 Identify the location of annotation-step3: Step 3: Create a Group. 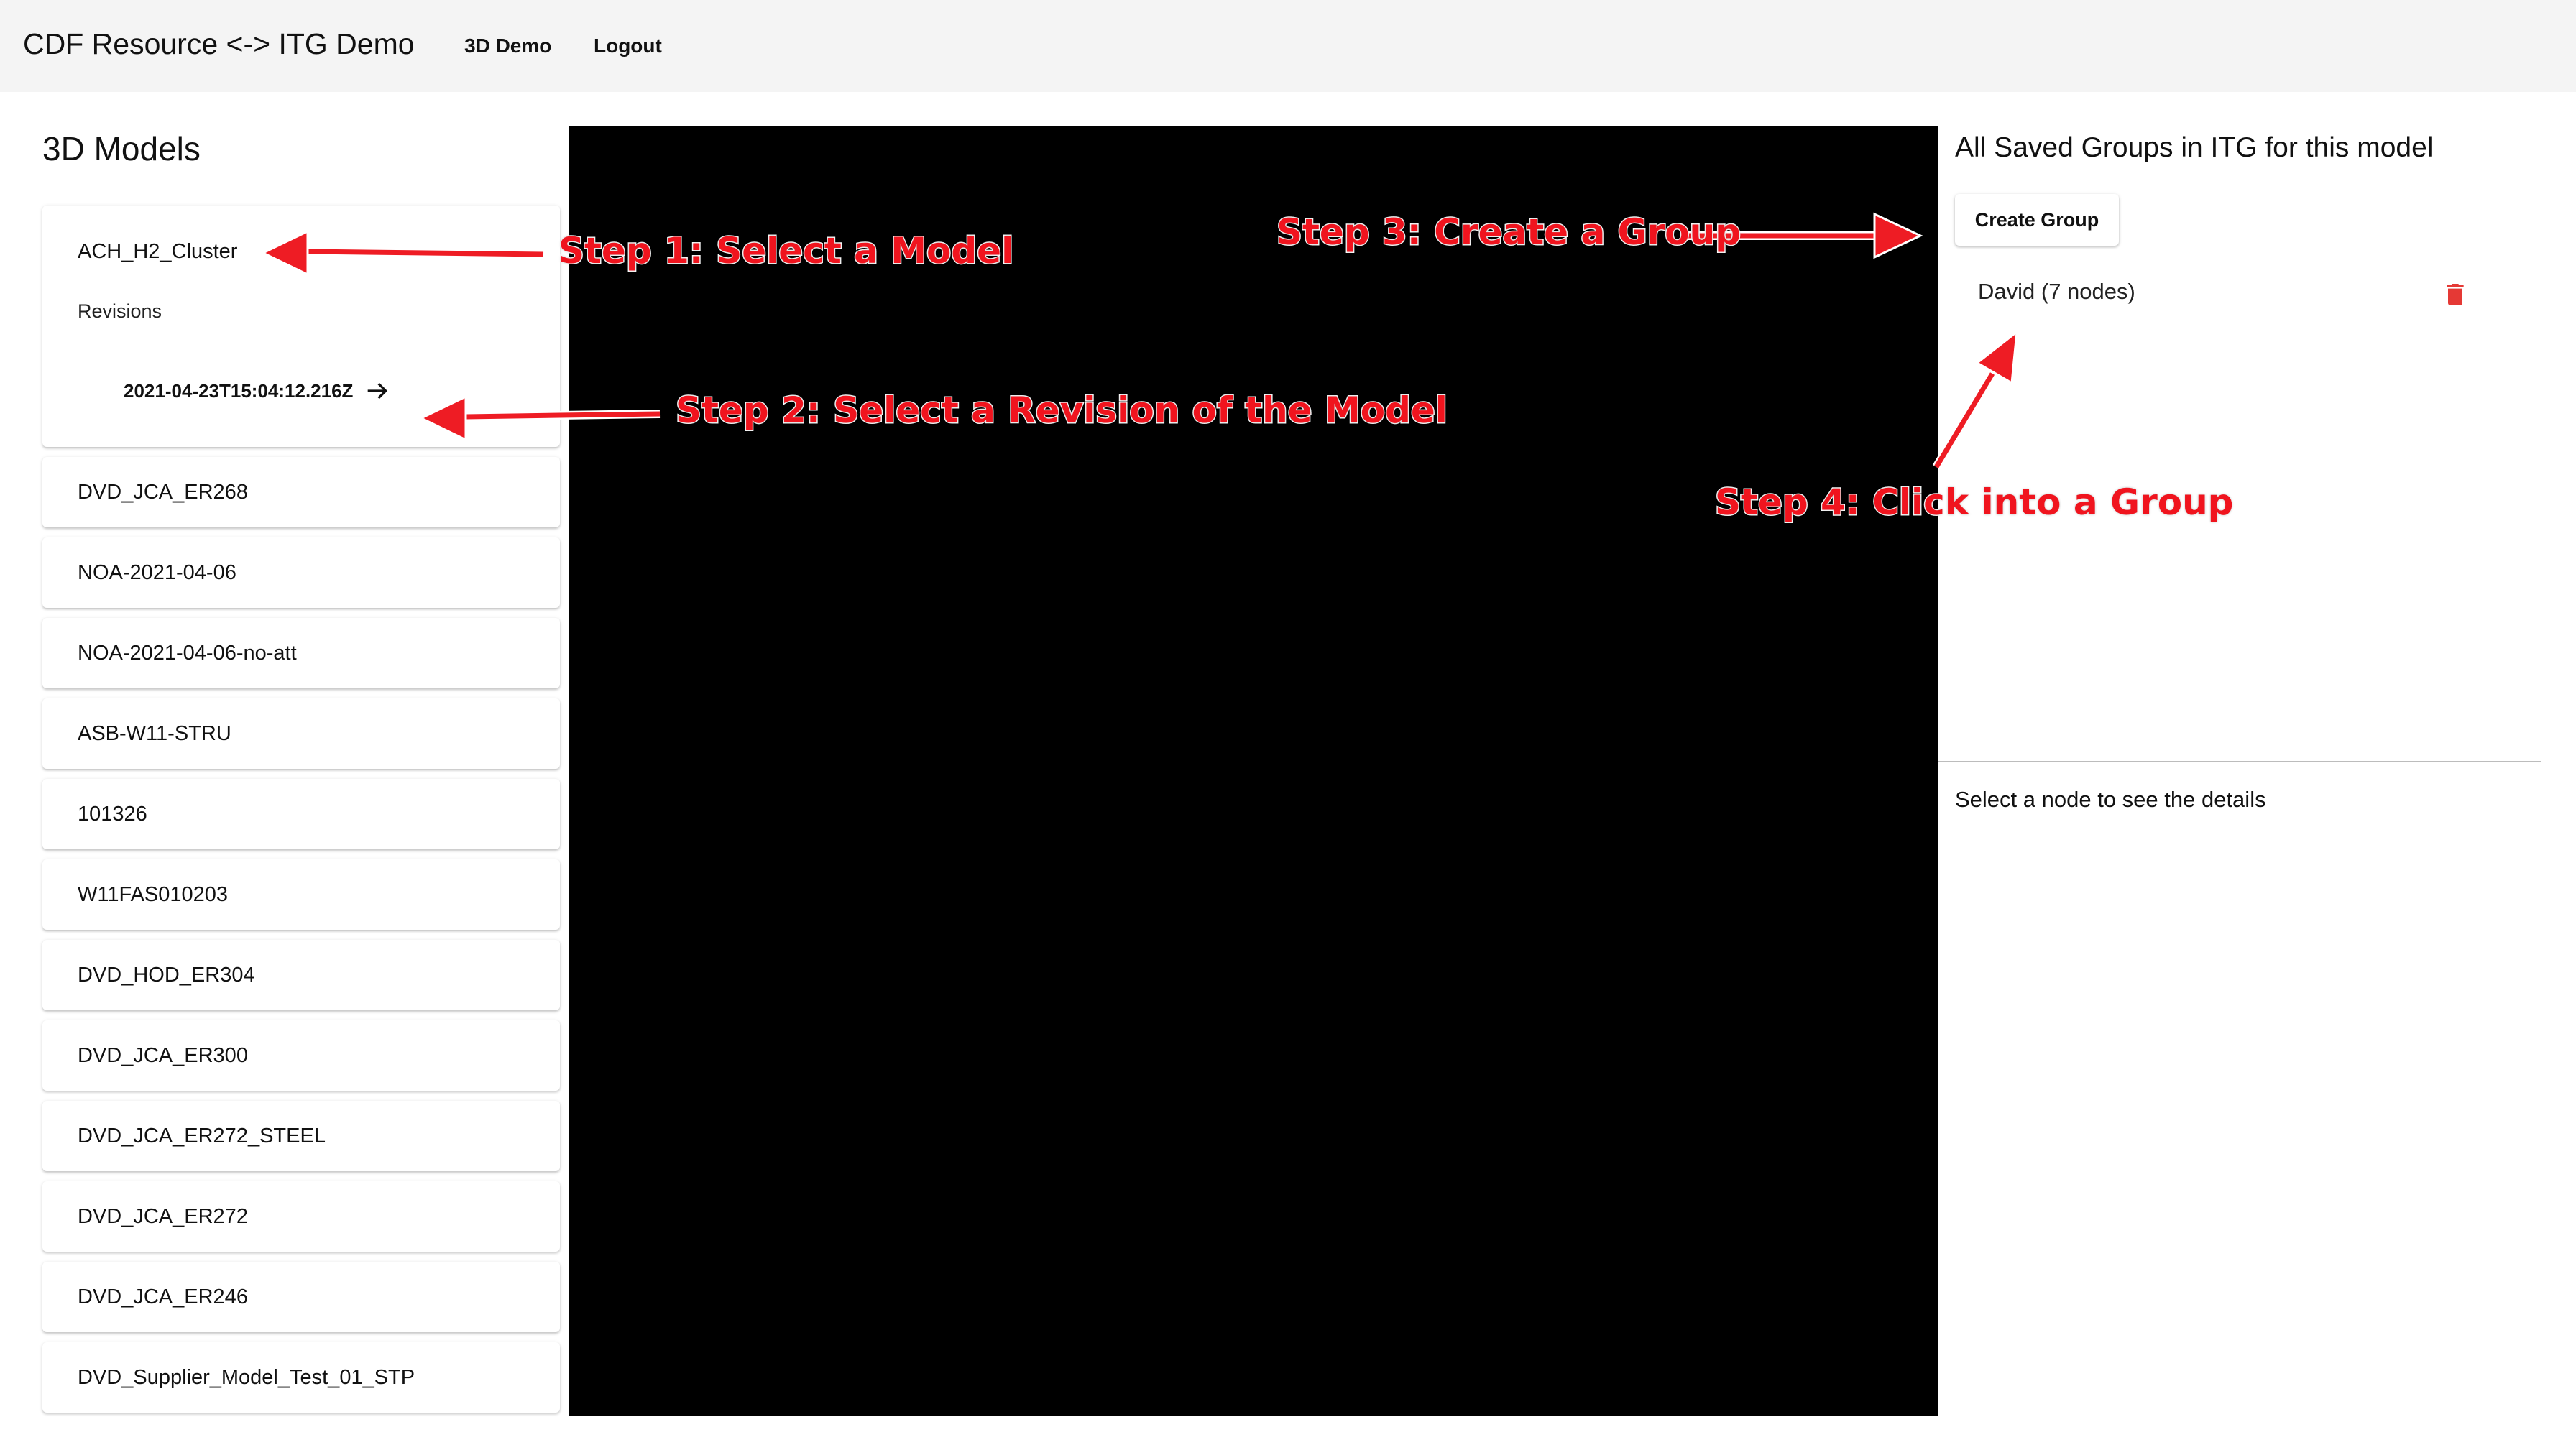
(1508, 232).